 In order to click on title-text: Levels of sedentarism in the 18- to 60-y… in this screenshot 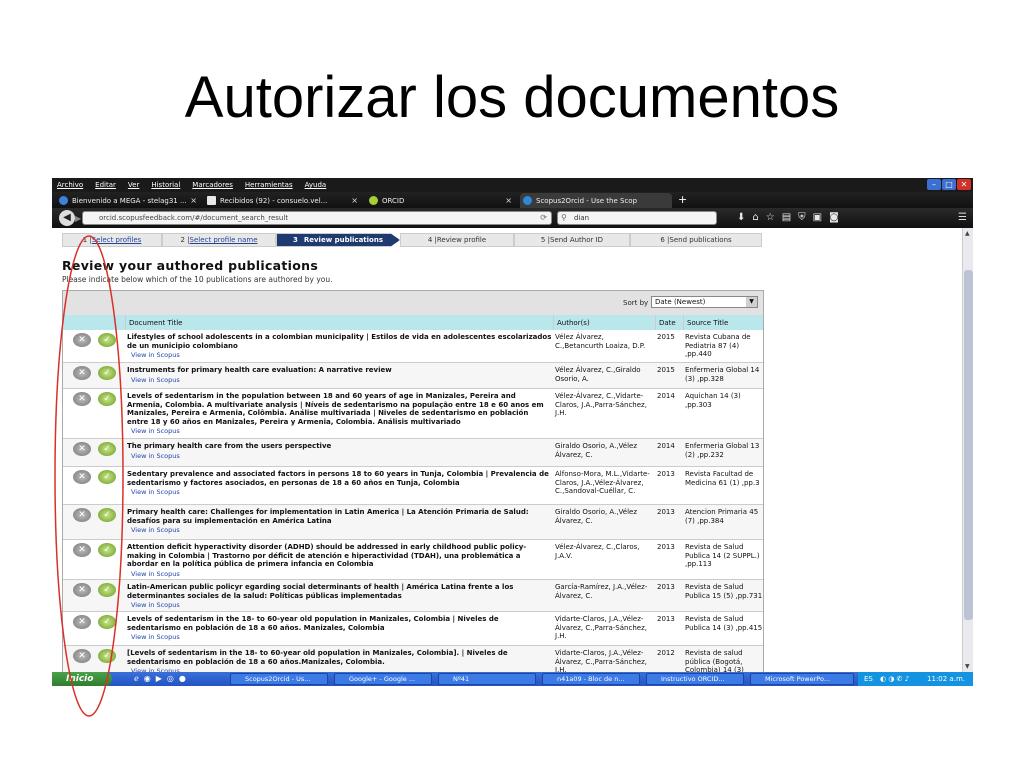, I will do `click(313, 623)`.